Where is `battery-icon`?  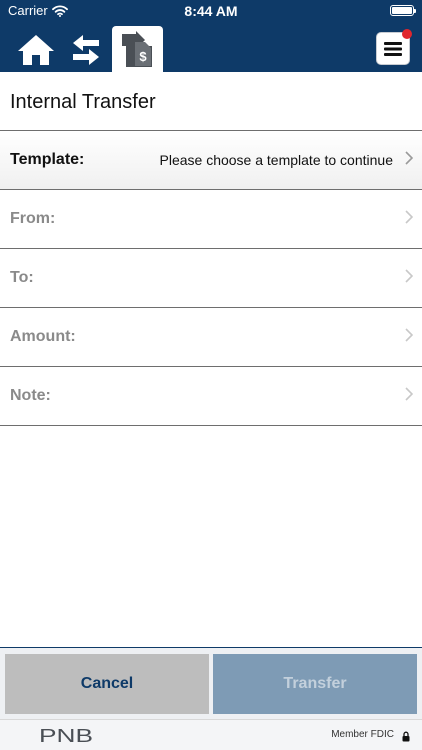
battery-icon is located at coordinates (403, 10).